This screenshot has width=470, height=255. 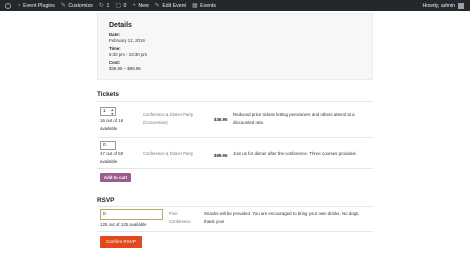 I want to click on rsvp-quantity-value: 0, so click(x=104, y=214).